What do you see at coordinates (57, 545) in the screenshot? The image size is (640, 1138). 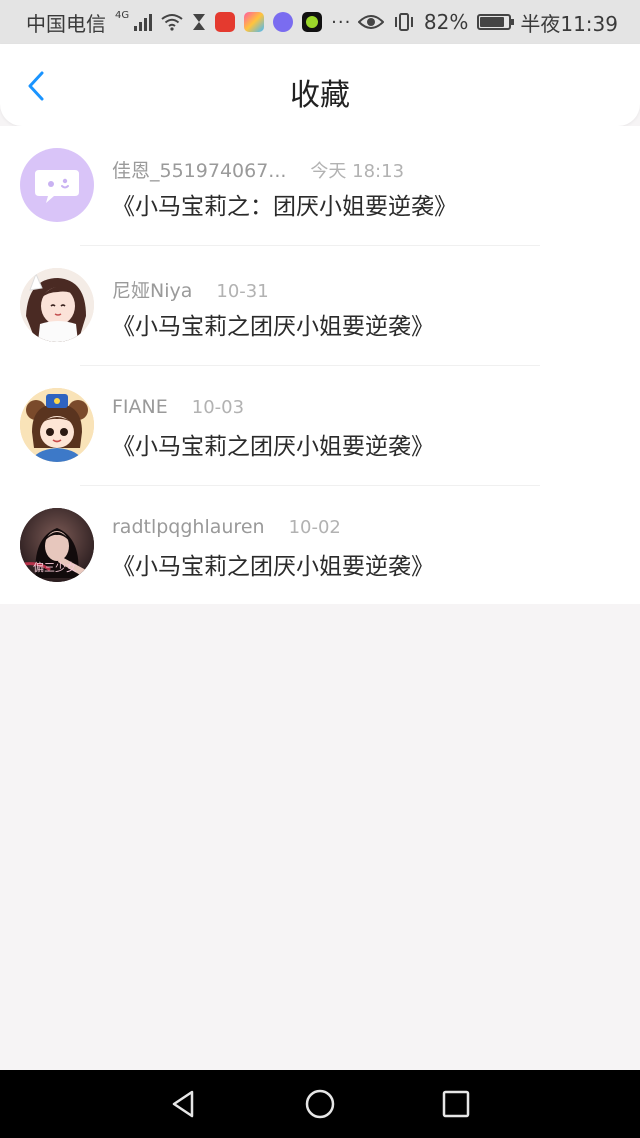 I see `photo-avatar: 偏三少女` at bounding box center [57, 545].